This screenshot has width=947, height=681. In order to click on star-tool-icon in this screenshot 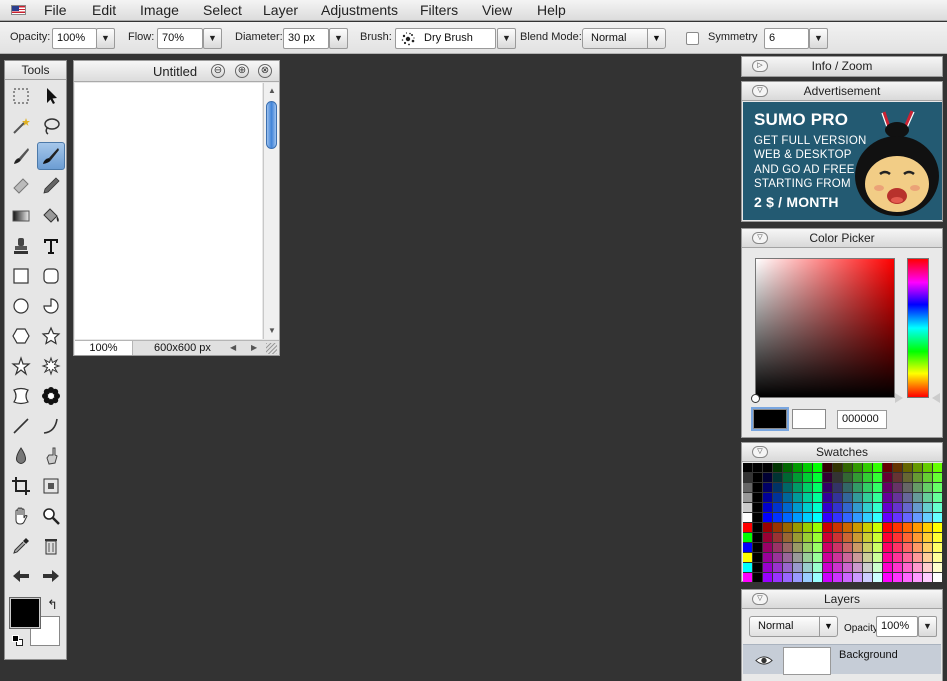, I will do `click(51, 336)`.